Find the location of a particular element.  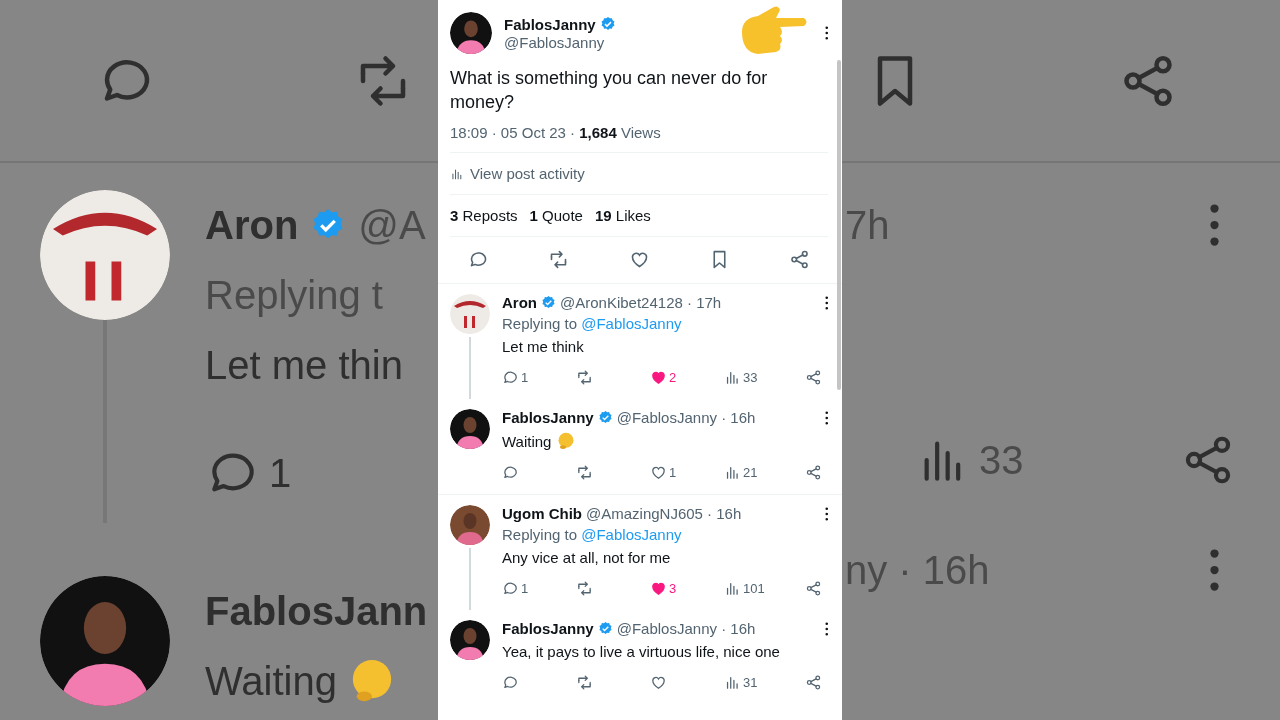

user-name: Ugom Chib is located at coordinates (542, 513).